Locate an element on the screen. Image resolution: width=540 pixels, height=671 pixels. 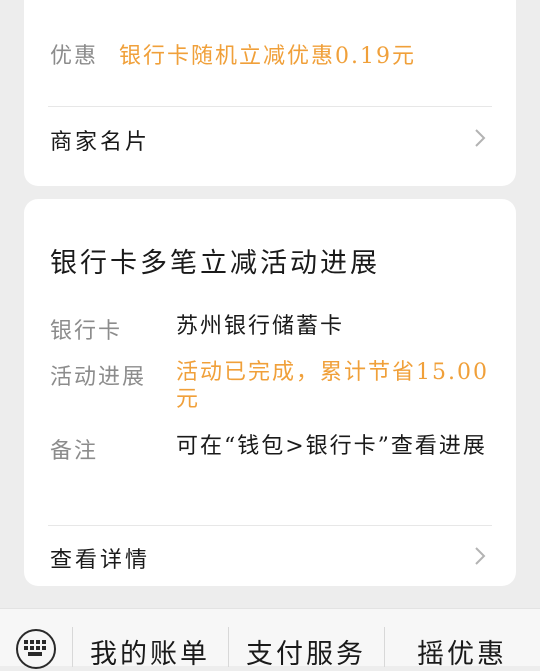
activity-title: 银行卡多笔立减活动进展 is located at coordinates (215, 263).